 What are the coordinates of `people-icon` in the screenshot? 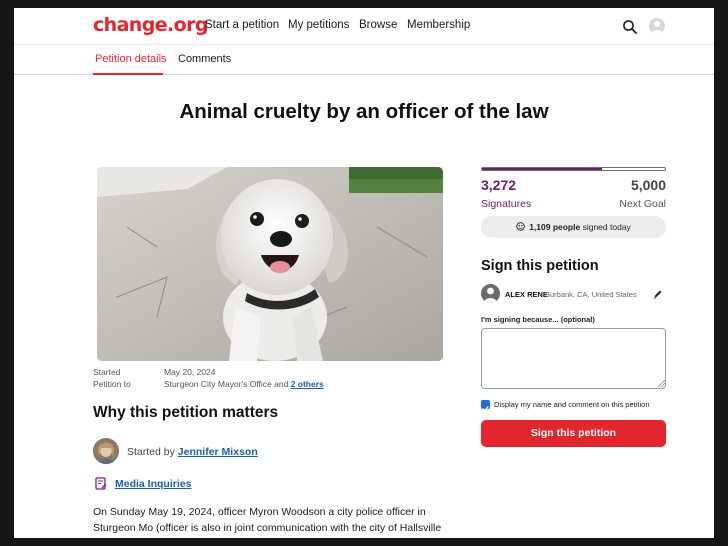 It's located at (520, 226).